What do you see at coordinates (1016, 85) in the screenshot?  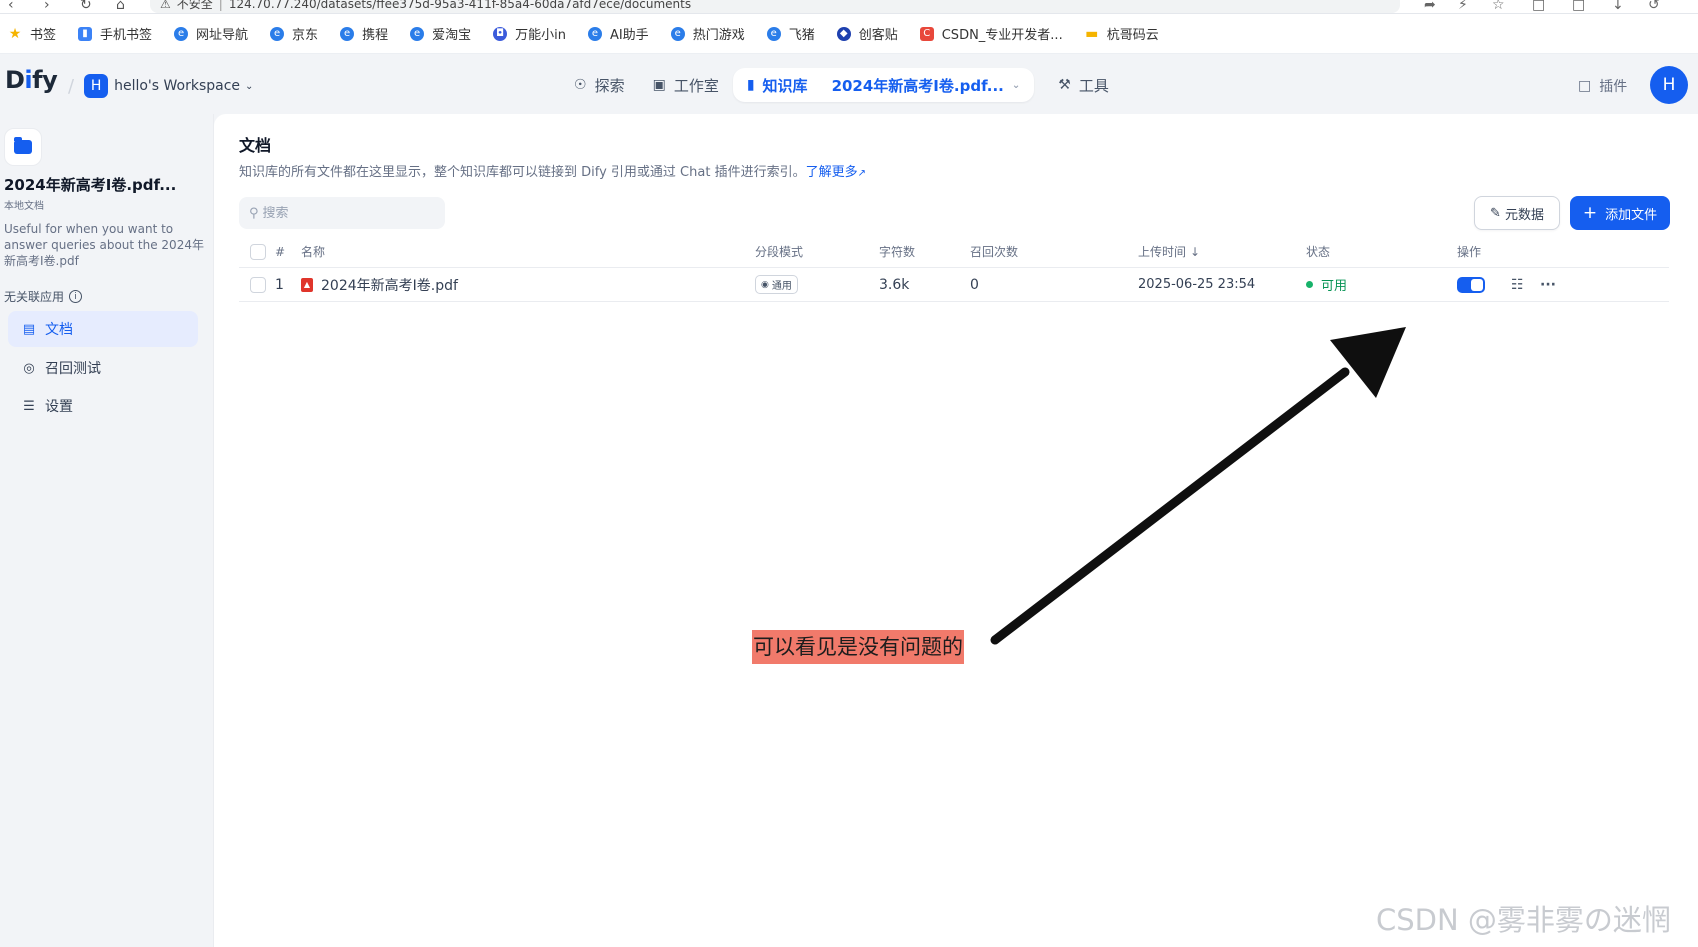 I see `chevron-down-icon: ⌄` at bounding box center [1016, 85].